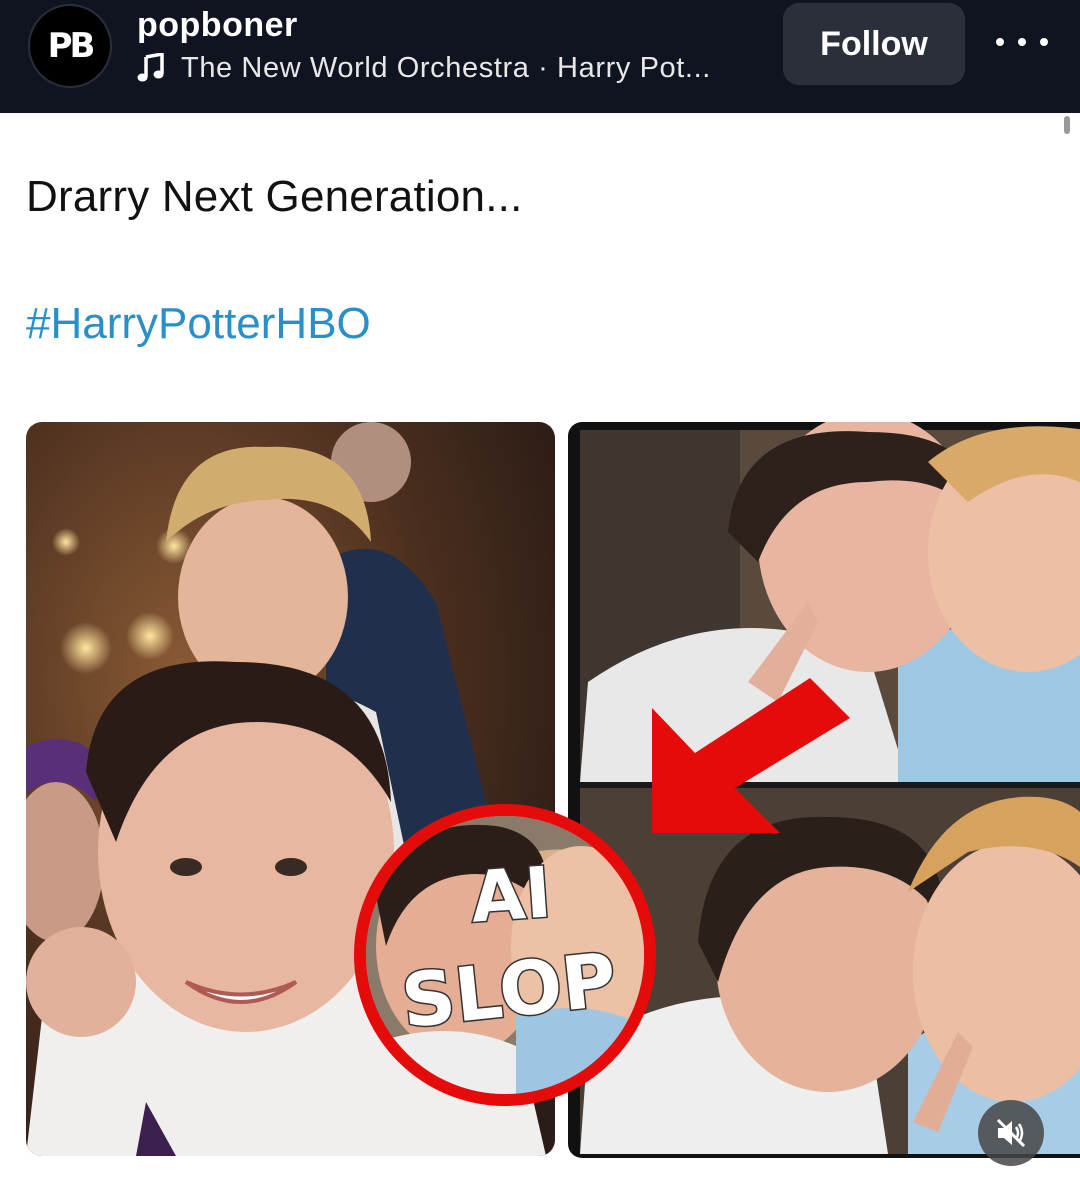 Image resolution: width=1080 pixels, height=1192 pixels. Describe the element at coordinates (751, 755) in the screenshot. I see `red-arrow-icon` at that location.